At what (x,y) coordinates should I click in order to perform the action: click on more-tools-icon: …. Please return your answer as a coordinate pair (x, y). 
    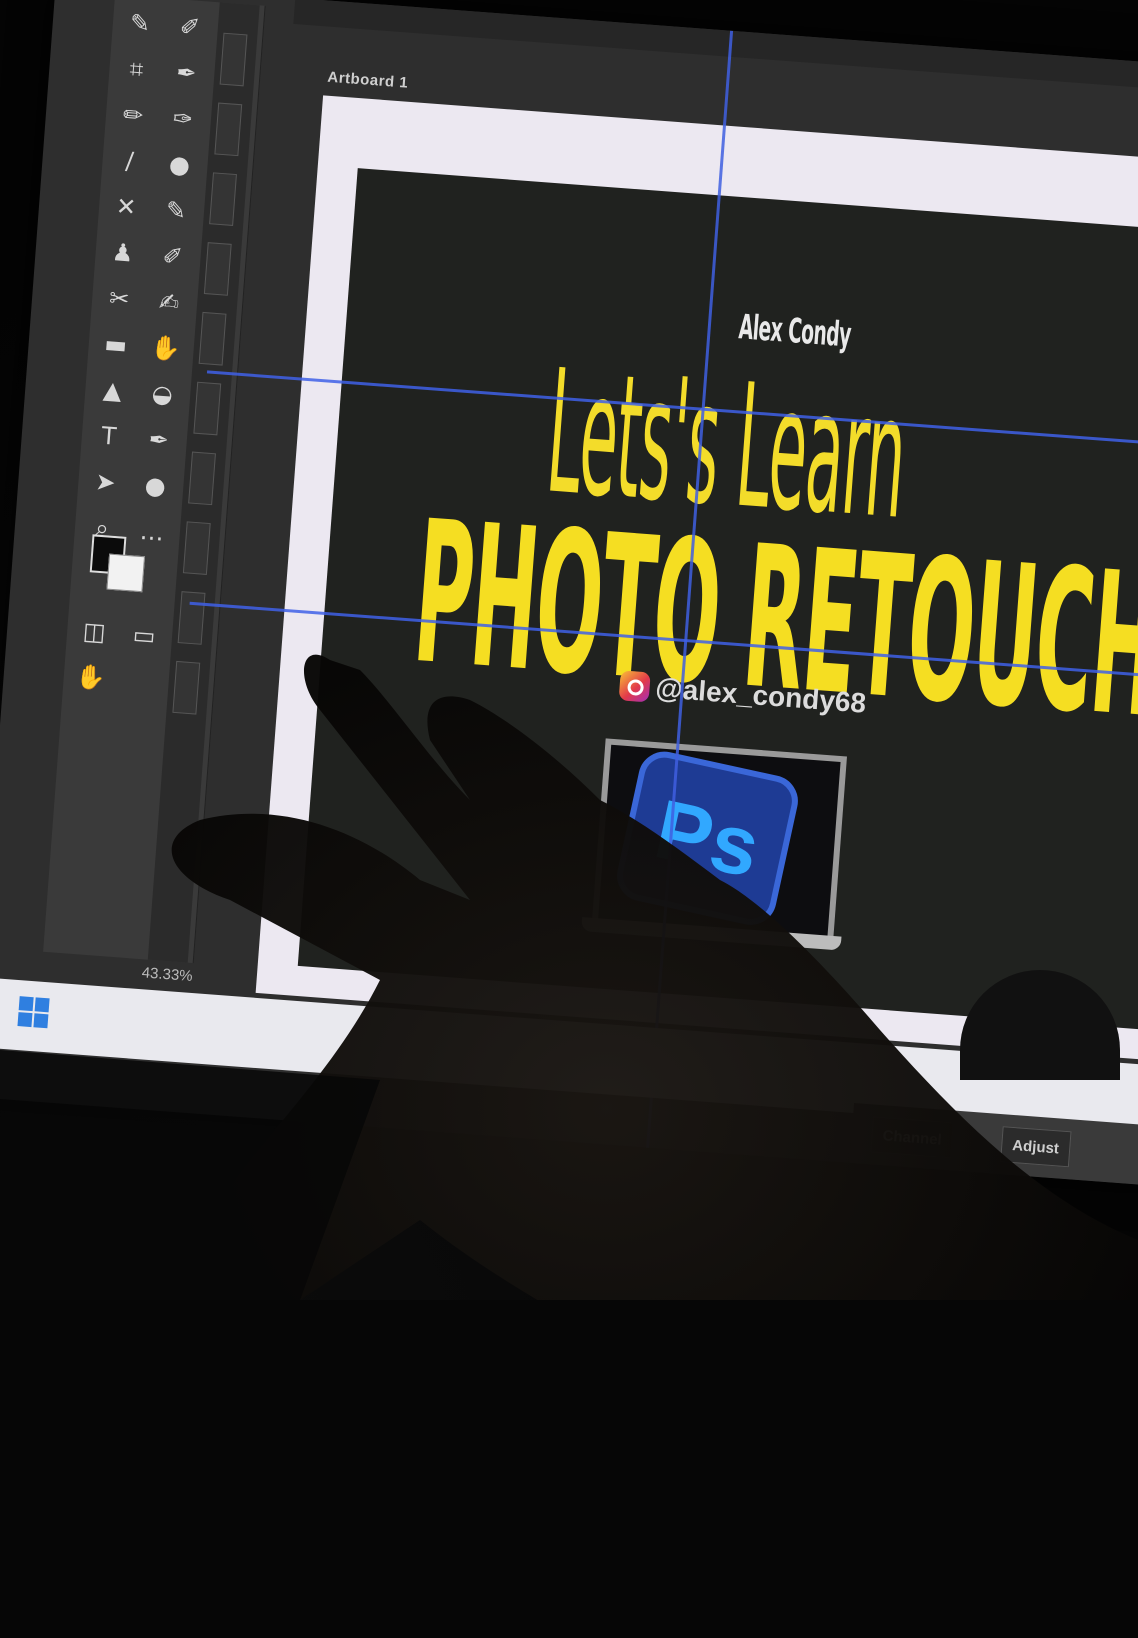
    Looking at the image, I should click on (152, 532).